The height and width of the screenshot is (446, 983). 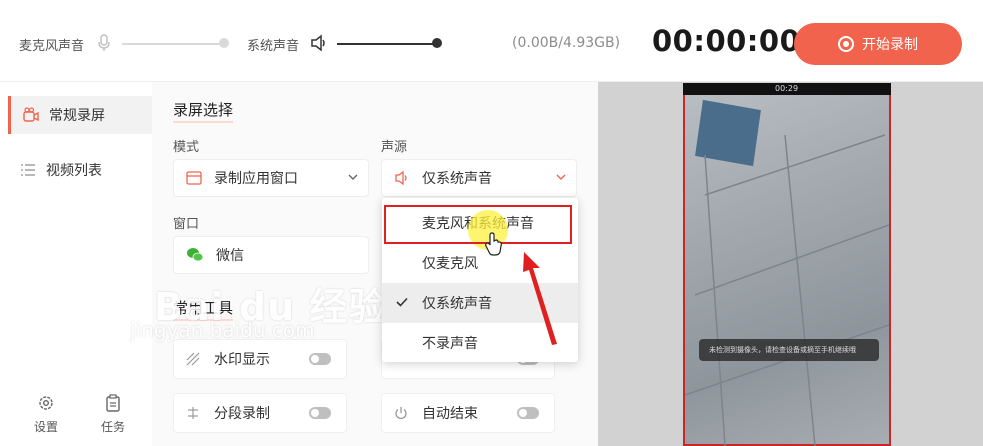 I want to click on tasks-button: 任务, so click(x=113, y=414).